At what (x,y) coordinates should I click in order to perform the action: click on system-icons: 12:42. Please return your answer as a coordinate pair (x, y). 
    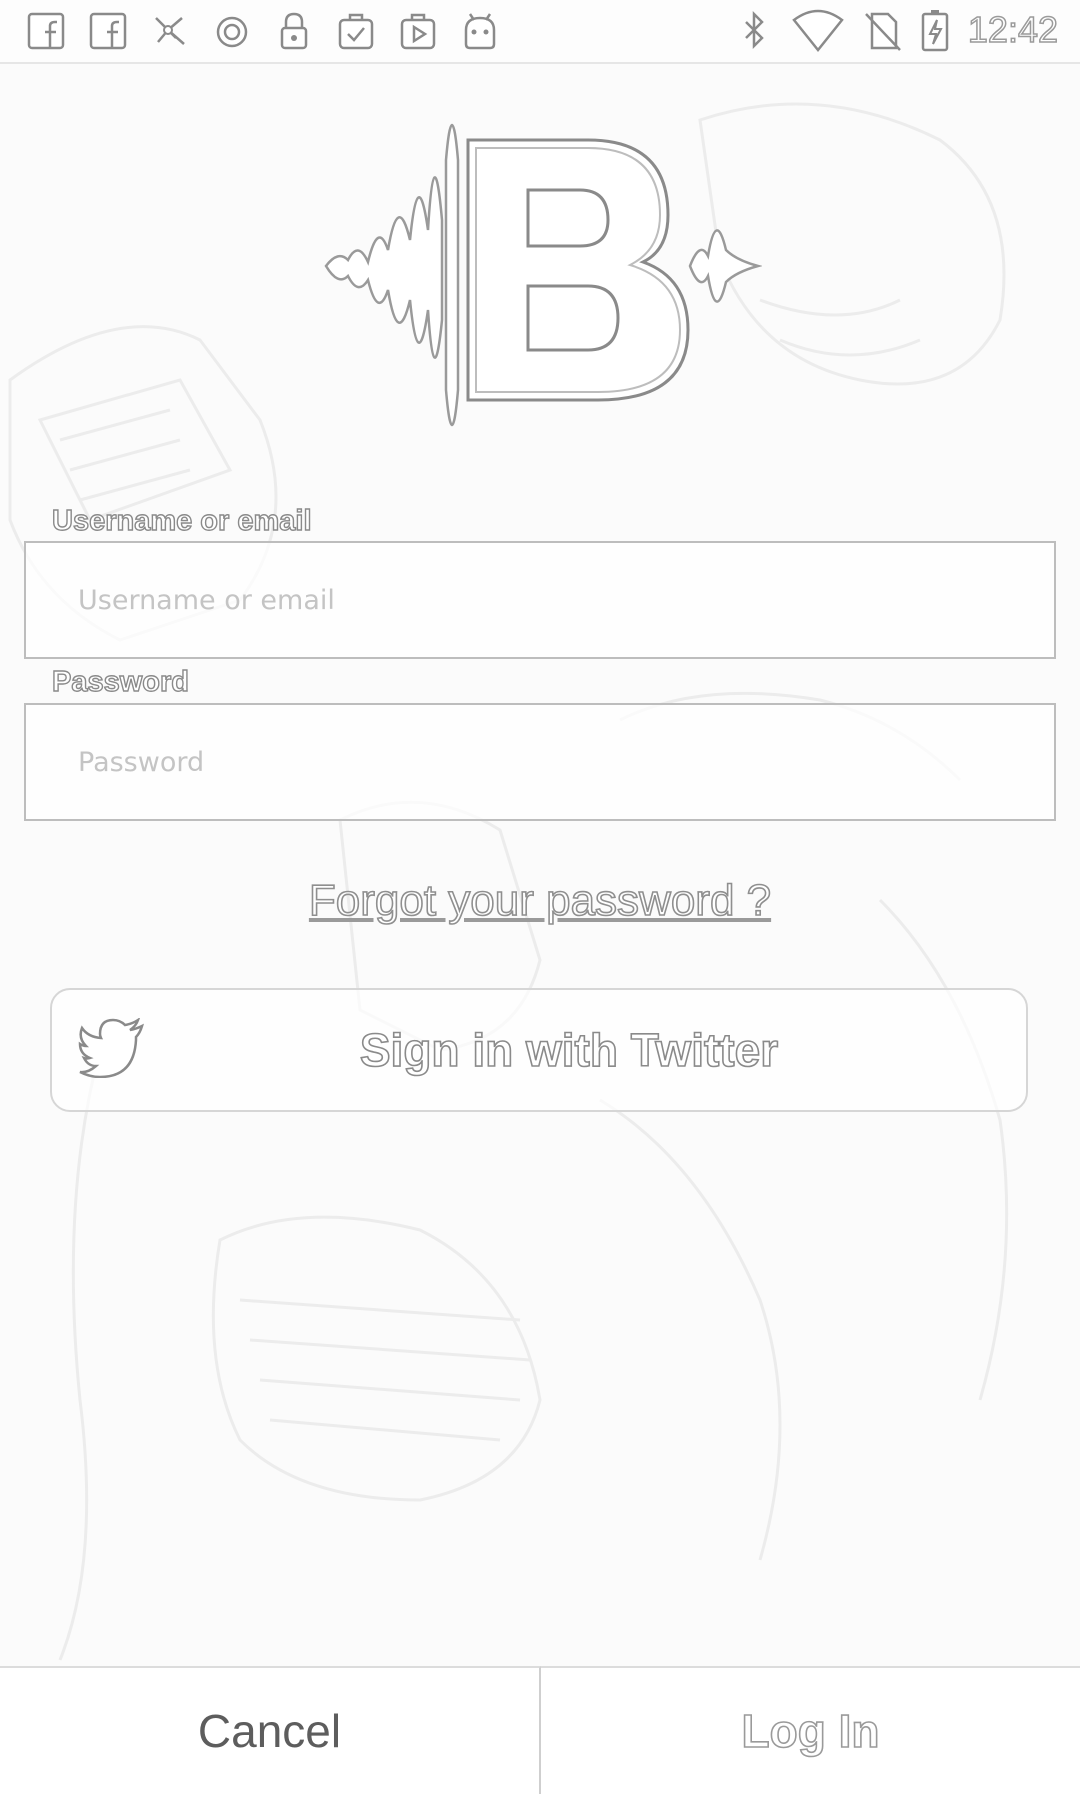
    Looking at the image, I should click on (896, 30).